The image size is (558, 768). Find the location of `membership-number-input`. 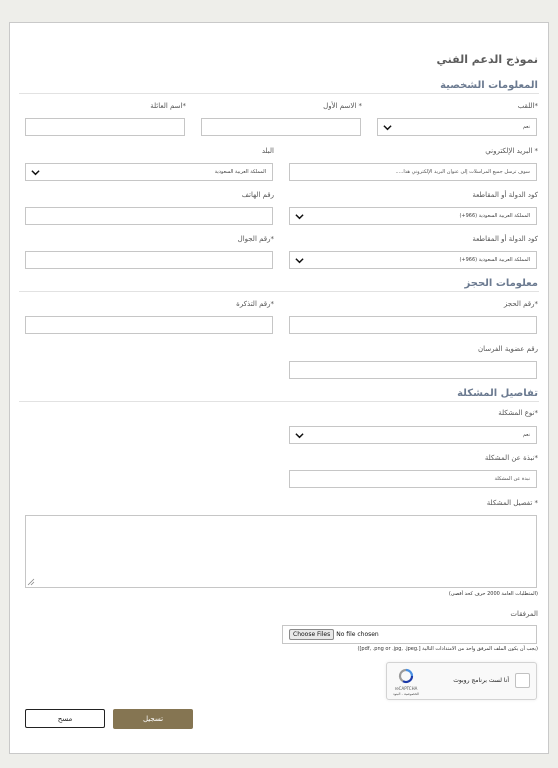

membership-number-input is located at coordinates (413, 370).